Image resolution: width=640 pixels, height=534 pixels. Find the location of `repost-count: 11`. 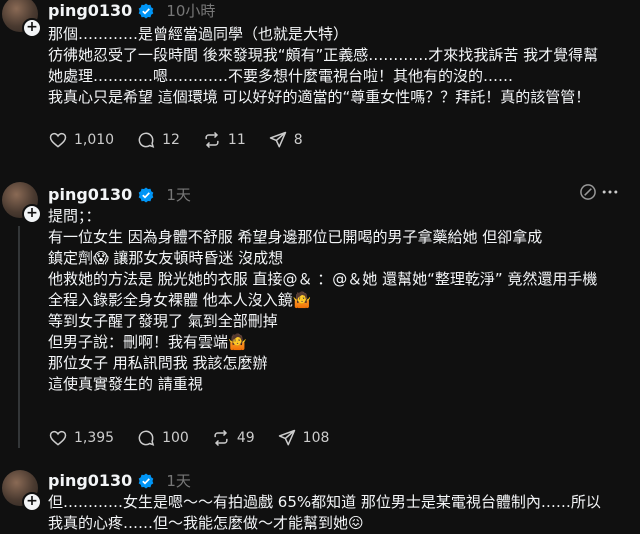

repost-count: 11 is located at coordinates (236, 140).